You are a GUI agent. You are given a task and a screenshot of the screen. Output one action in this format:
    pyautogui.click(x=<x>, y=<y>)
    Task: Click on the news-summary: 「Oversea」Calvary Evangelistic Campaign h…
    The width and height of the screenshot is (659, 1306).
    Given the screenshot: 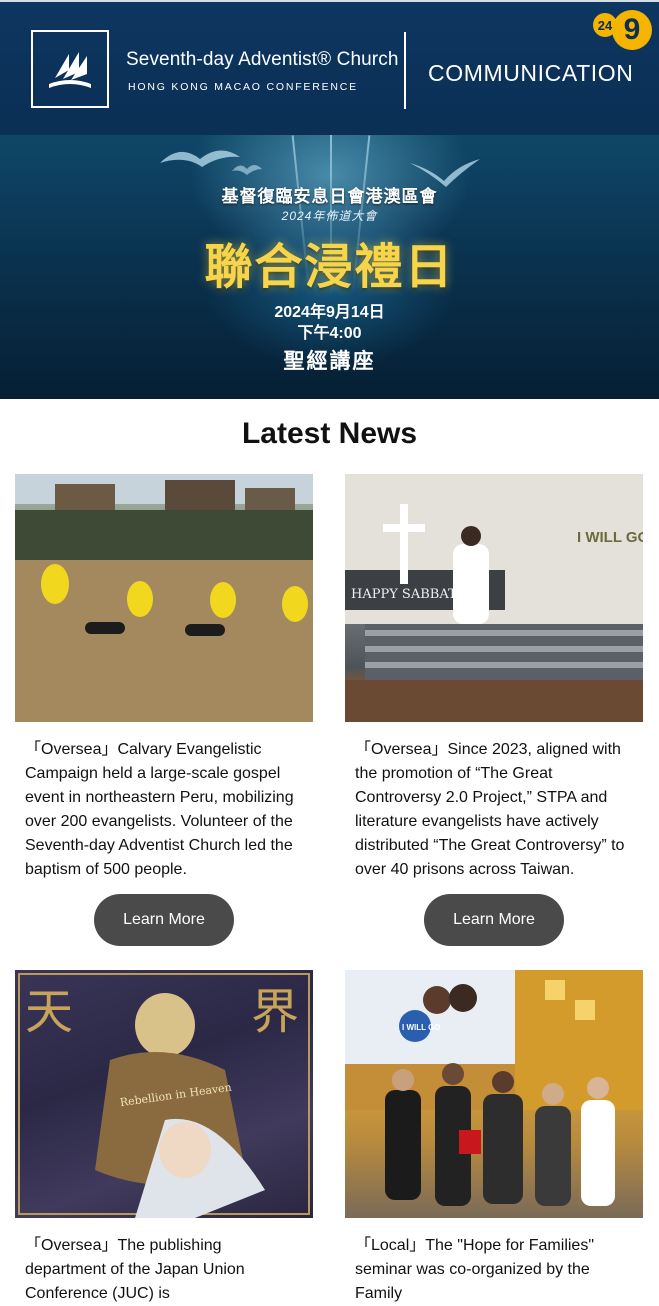 What is the action you would take?
    pyautogui.click(x=159, y=809)
    